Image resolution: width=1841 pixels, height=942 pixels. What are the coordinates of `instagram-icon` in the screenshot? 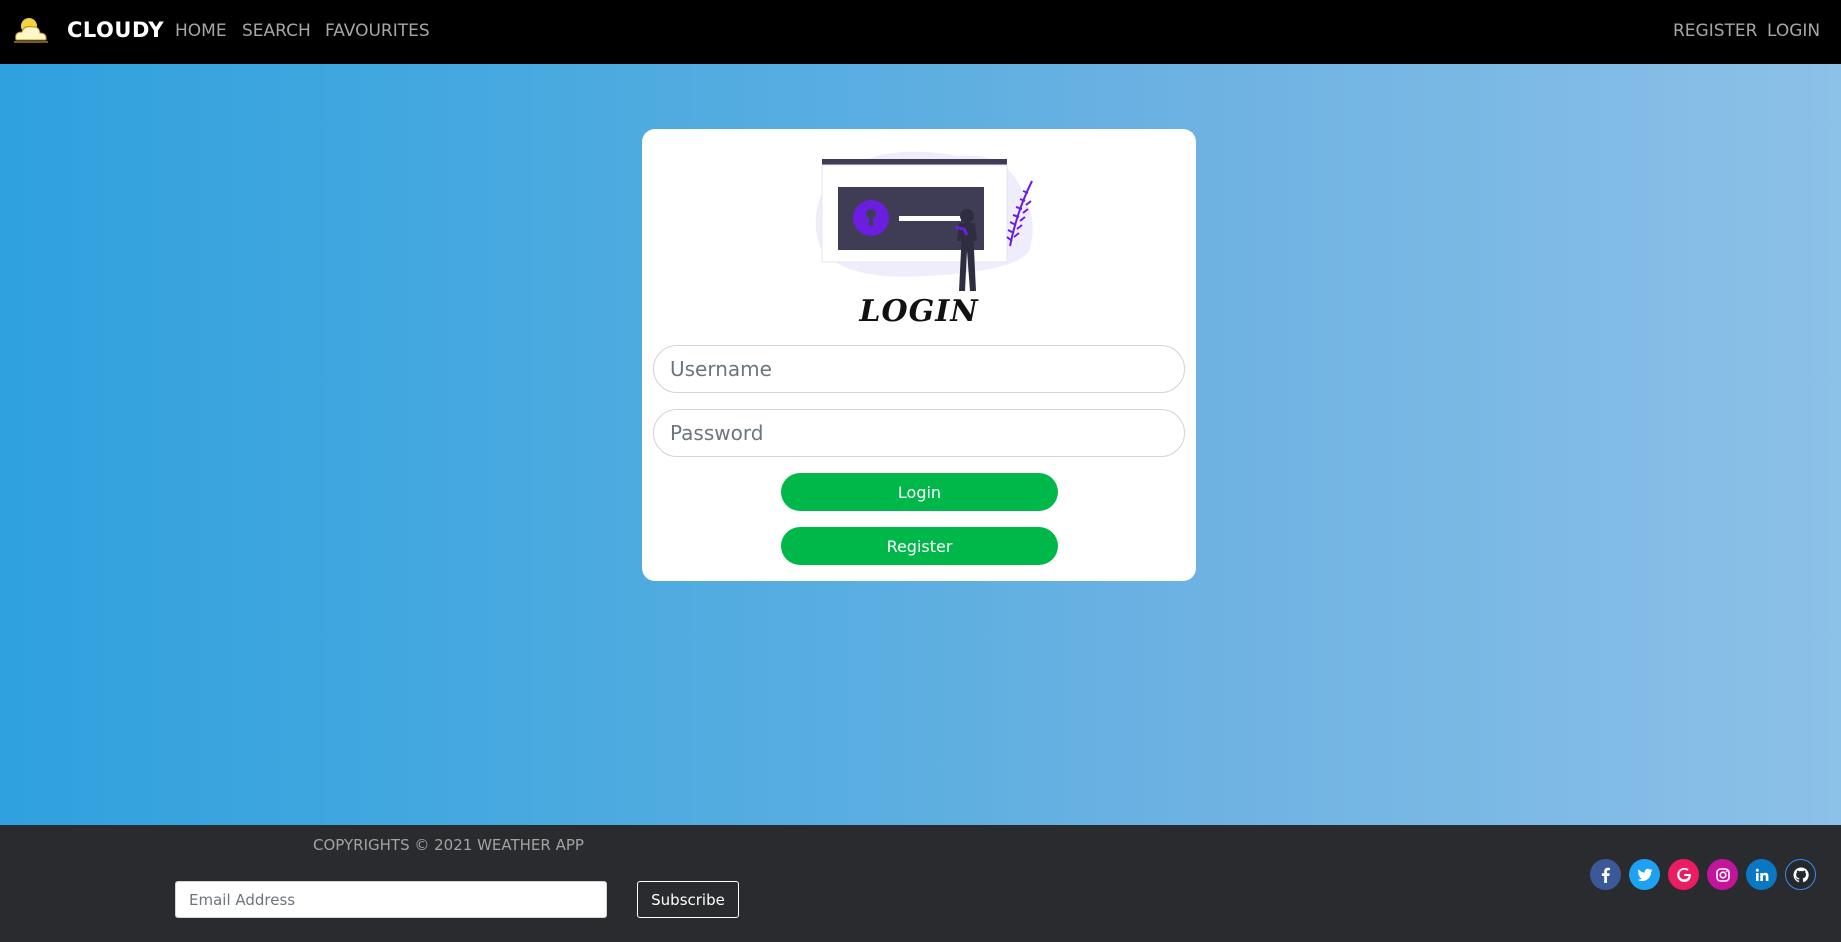 It's located at (1722, 874).